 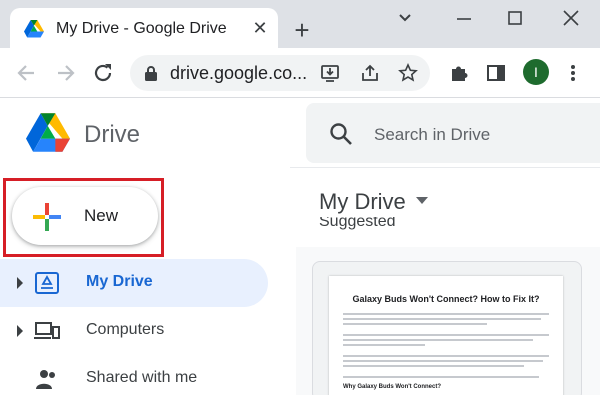 I want to click on browser-menu-kebab-icon, so click(x=573, y=73).